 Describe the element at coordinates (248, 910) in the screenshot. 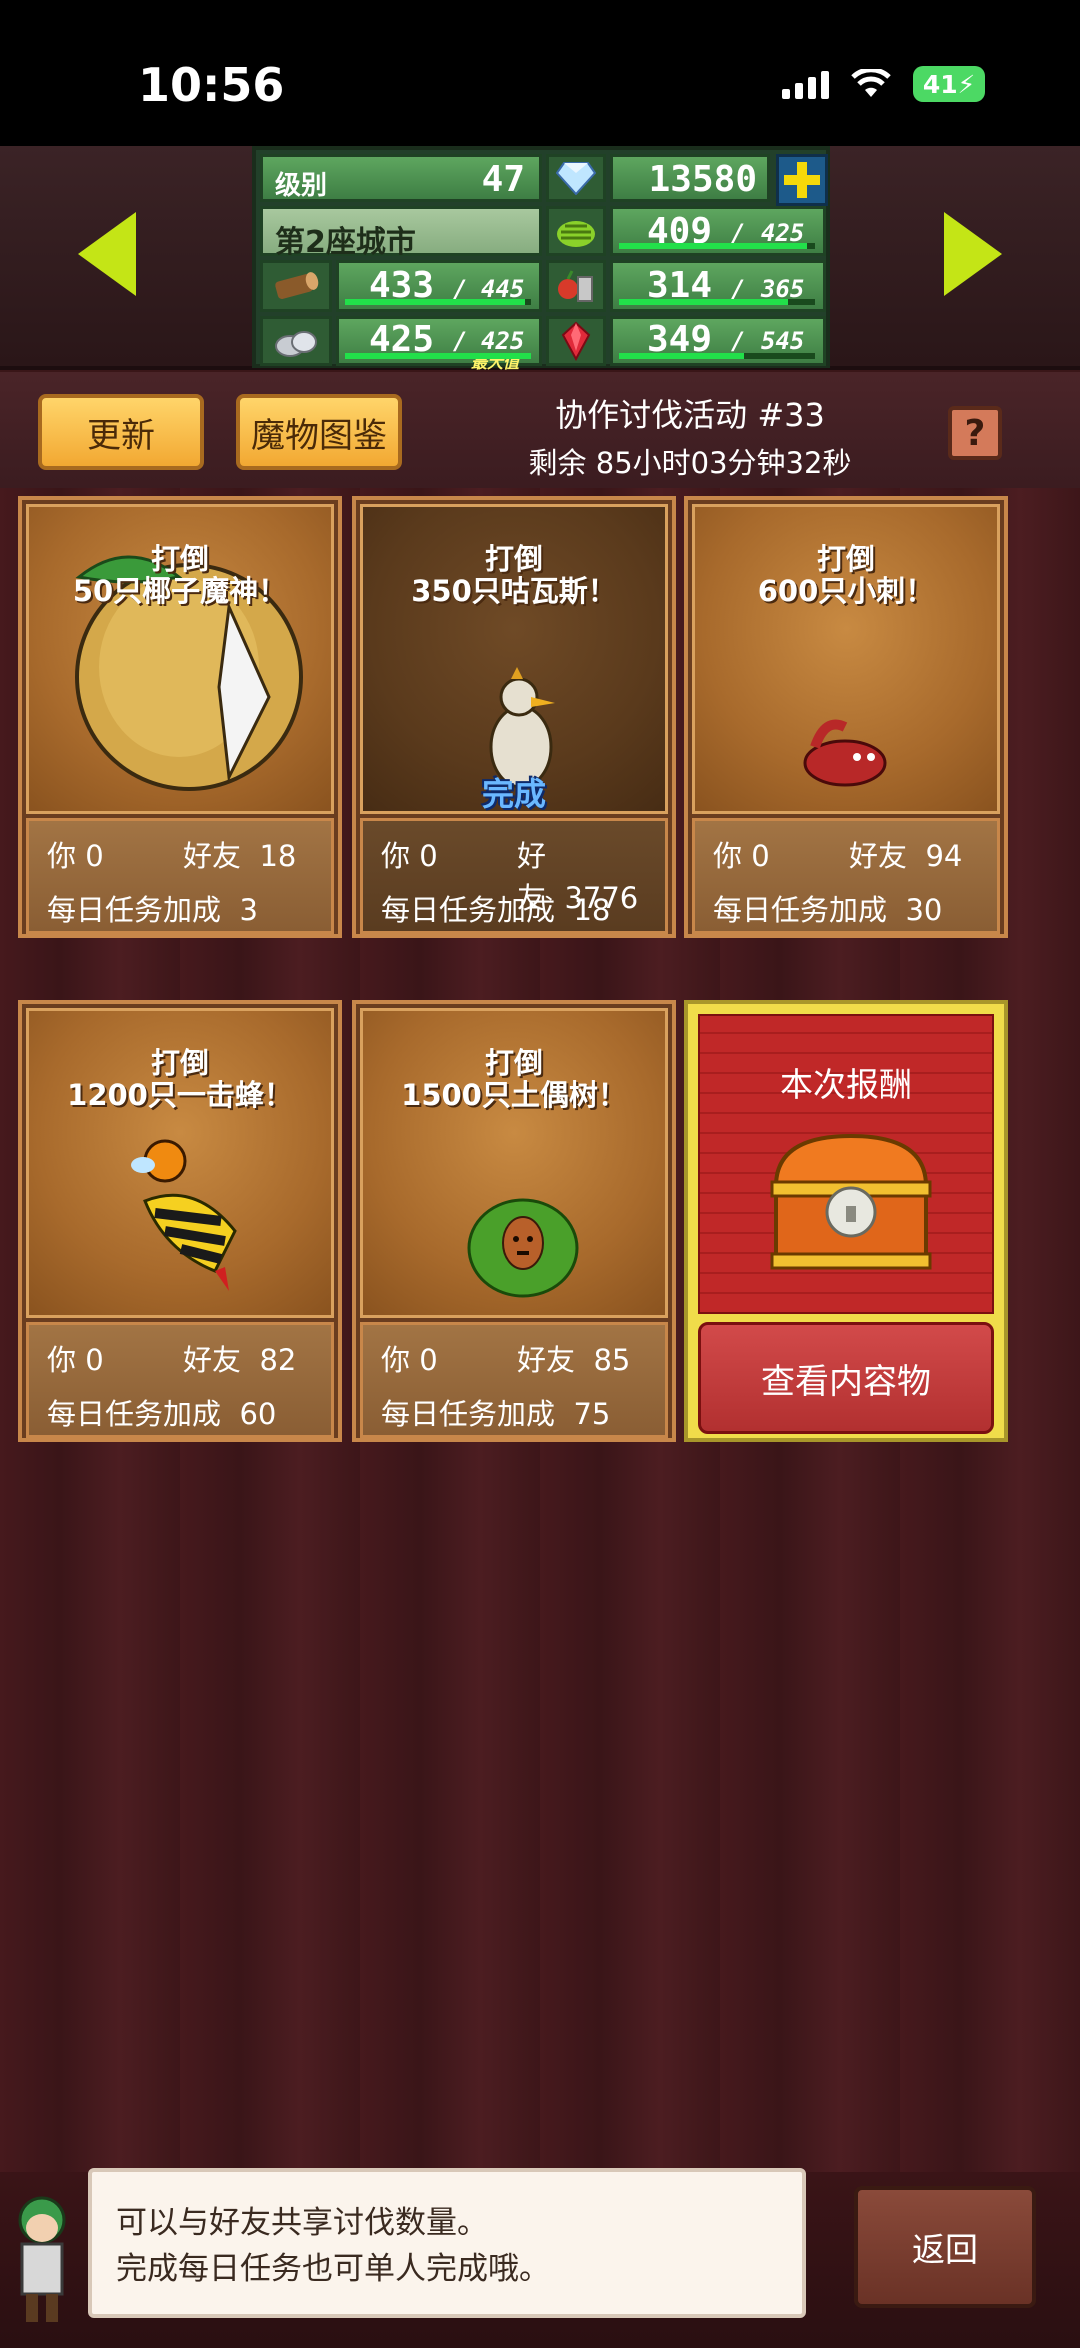

I see `daily-bonus-value: 3` at that location.